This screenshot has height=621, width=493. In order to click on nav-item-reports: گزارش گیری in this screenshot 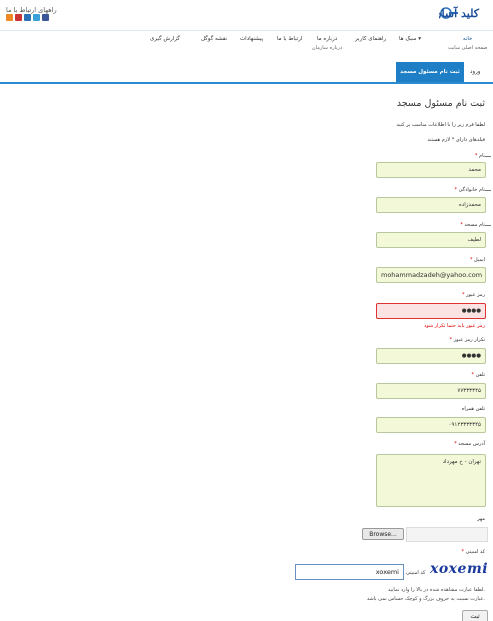, I will do `click(165, 39)`.